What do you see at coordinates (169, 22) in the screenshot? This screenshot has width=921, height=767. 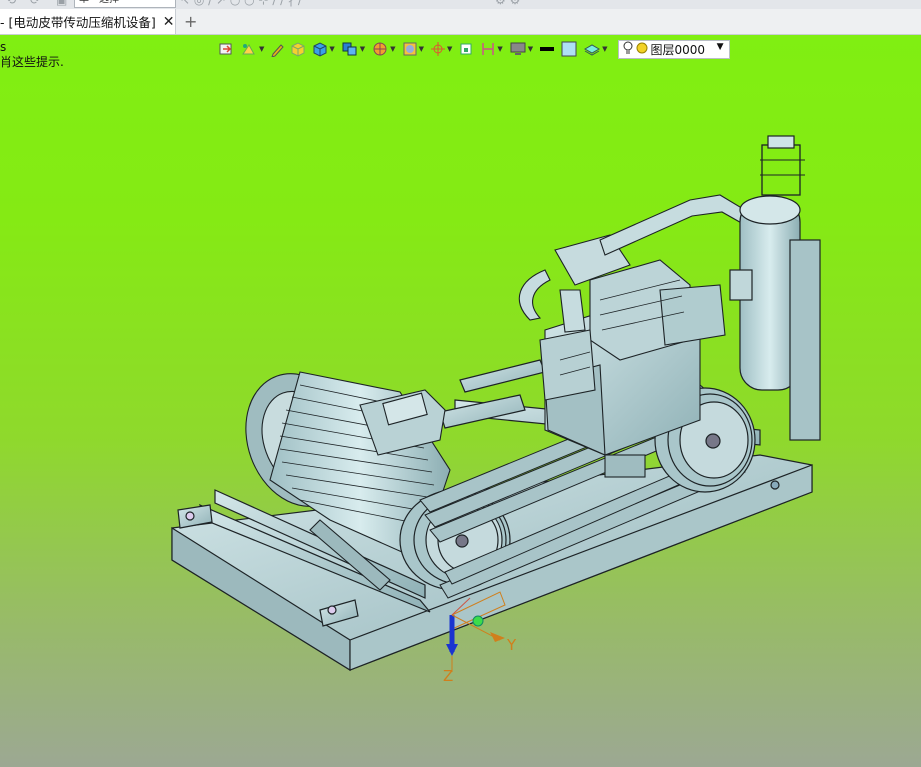 I see `close-tab-icon: ✕` at bounding box center [169, 22].